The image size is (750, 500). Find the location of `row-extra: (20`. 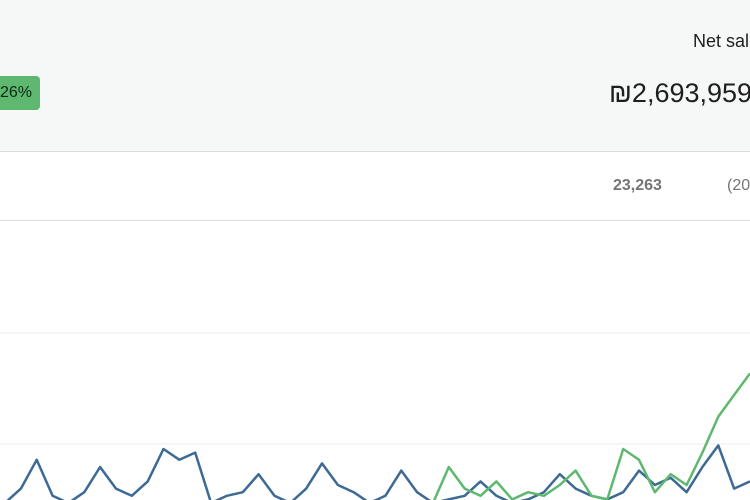

row-extra: (20 is located at coordinates (738, 185).